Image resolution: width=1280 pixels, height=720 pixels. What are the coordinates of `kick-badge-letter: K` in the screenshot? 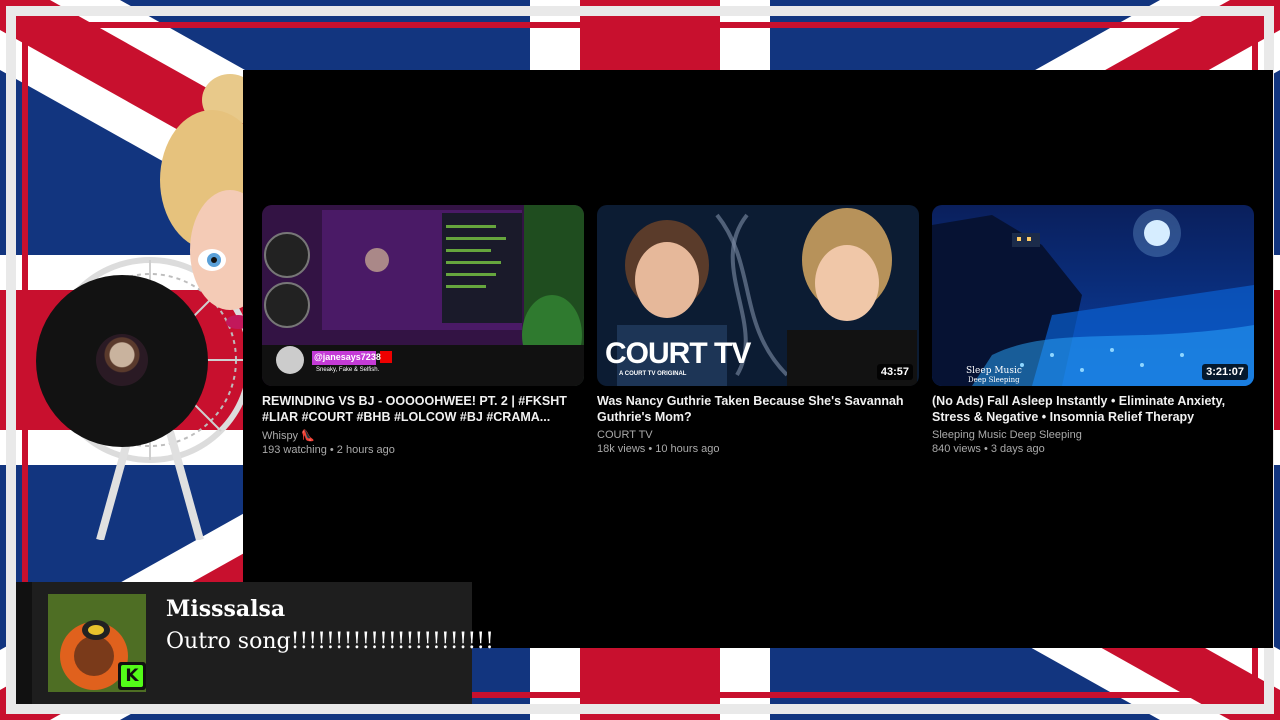 It's located at (132, 676).